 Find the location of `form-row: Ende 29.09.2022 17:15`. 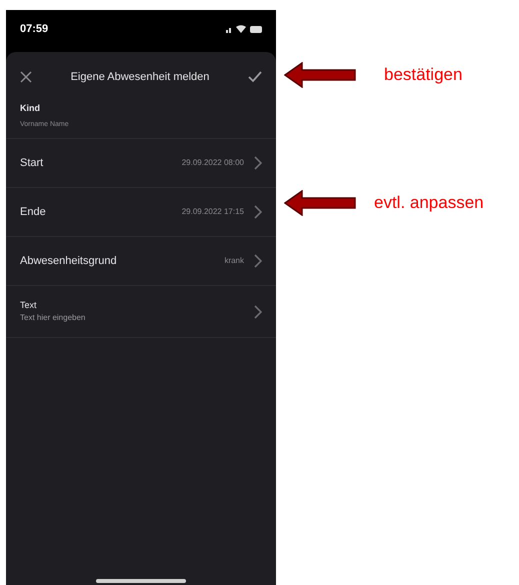

form-row: Ende 29.09.2022 17:15 is located at coordinates (141, 212).